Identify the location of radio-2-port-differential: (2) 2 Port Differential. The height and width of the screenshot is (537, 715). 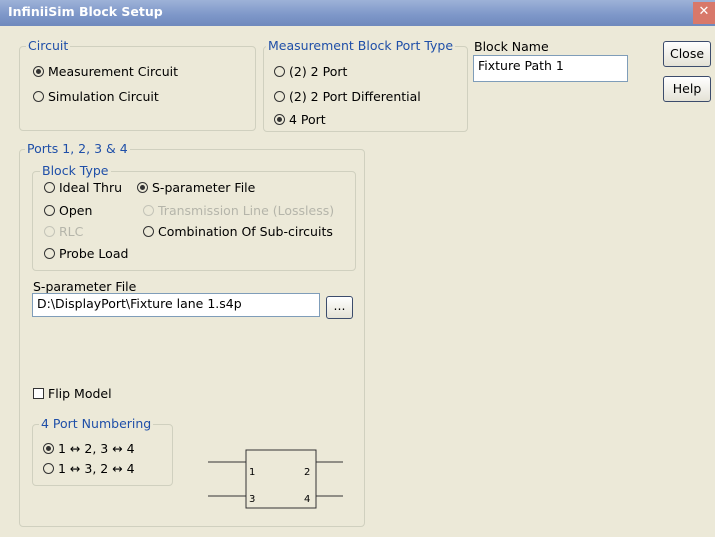
(347, 97).